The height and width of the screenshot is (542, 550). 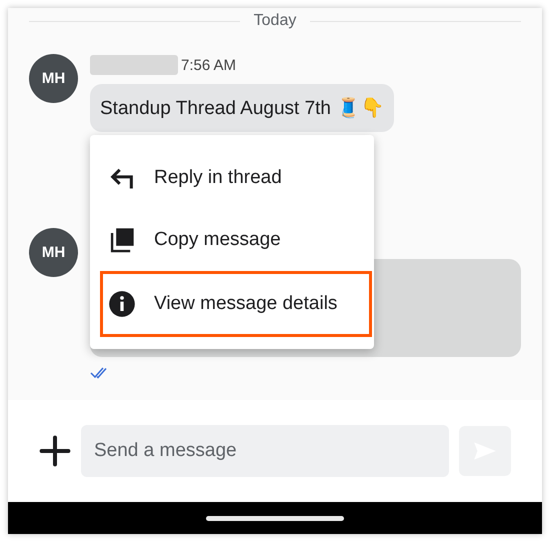 I want to click on home-indicator, so click(x=275, y=518).